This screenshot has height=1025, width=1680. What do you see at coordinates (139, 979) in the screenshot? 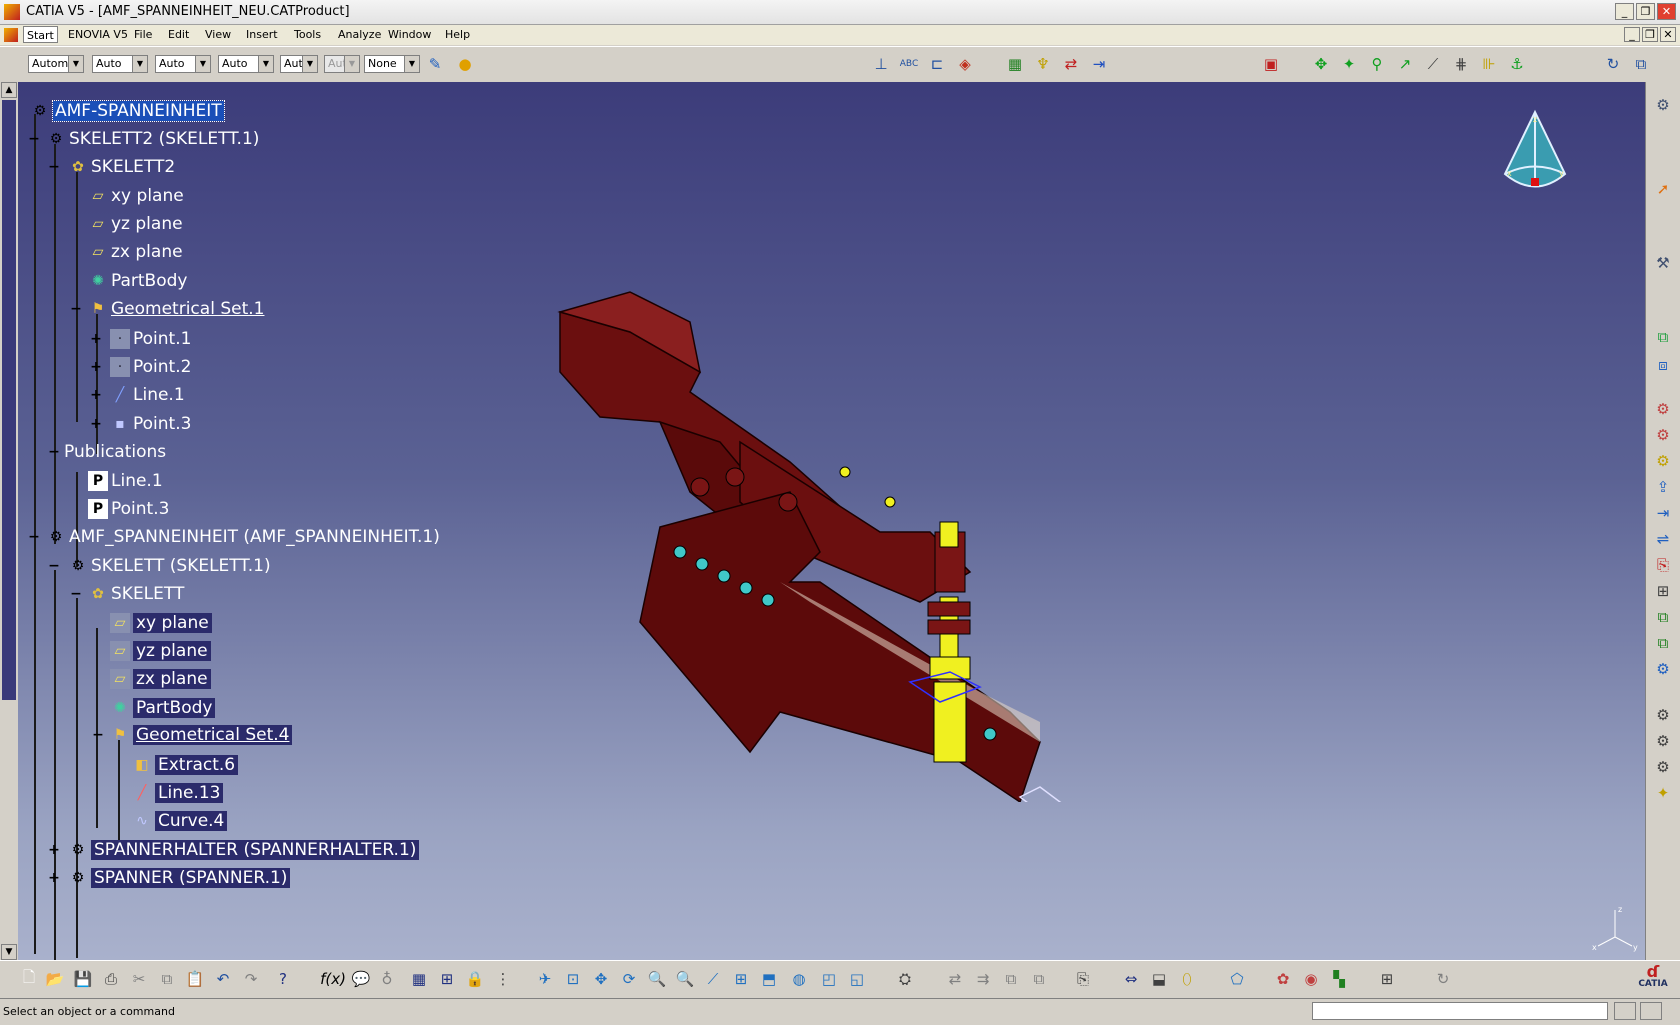
I see `cut-icon: ✂` at bounding box center [139, 979].